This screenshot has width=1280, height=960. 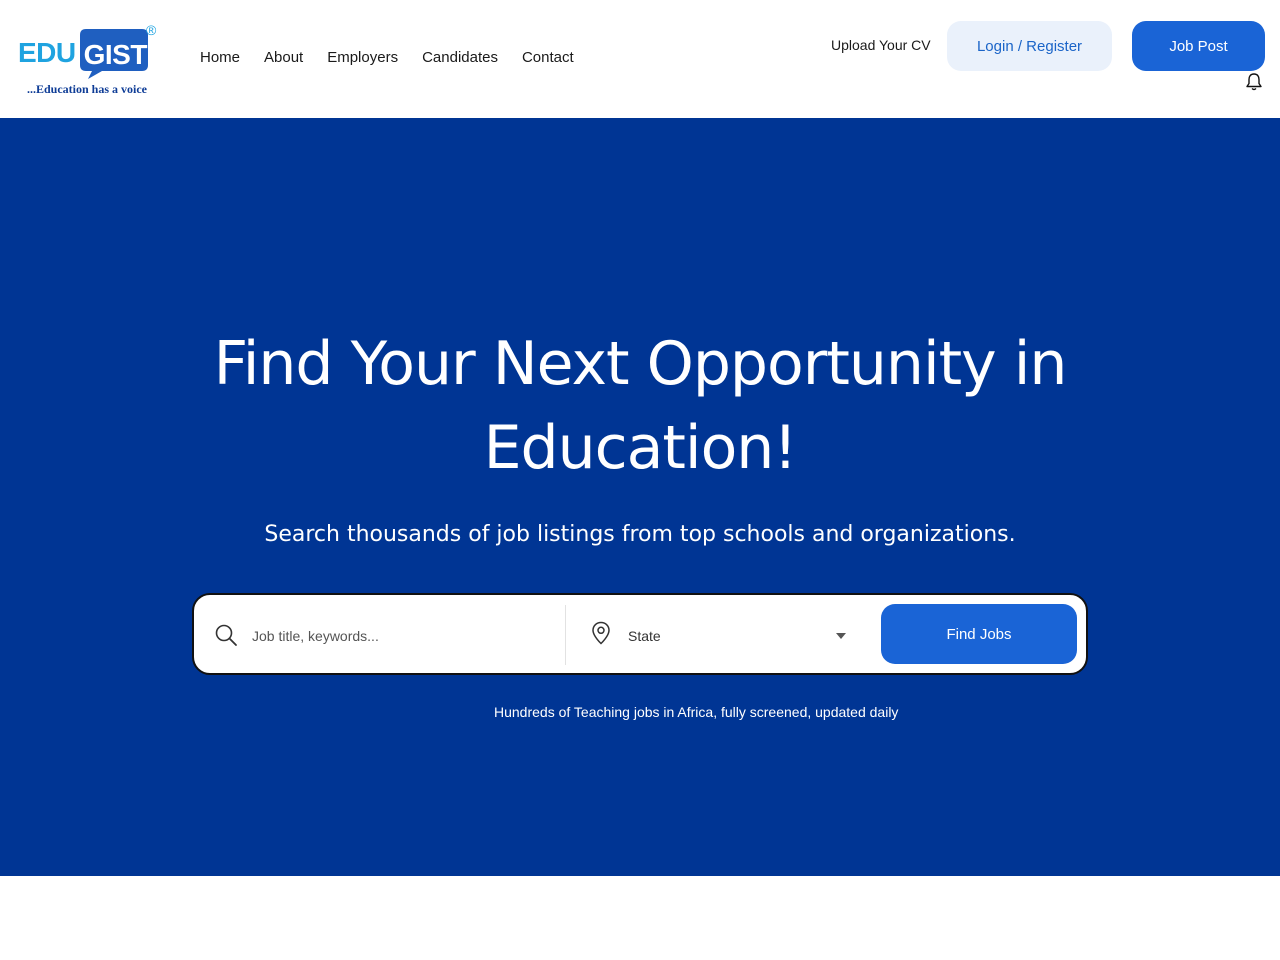 What do you see at coordinates (1254, 82) in the screenshot?
I see `bell-icon` at bounding box center [1254, 82].